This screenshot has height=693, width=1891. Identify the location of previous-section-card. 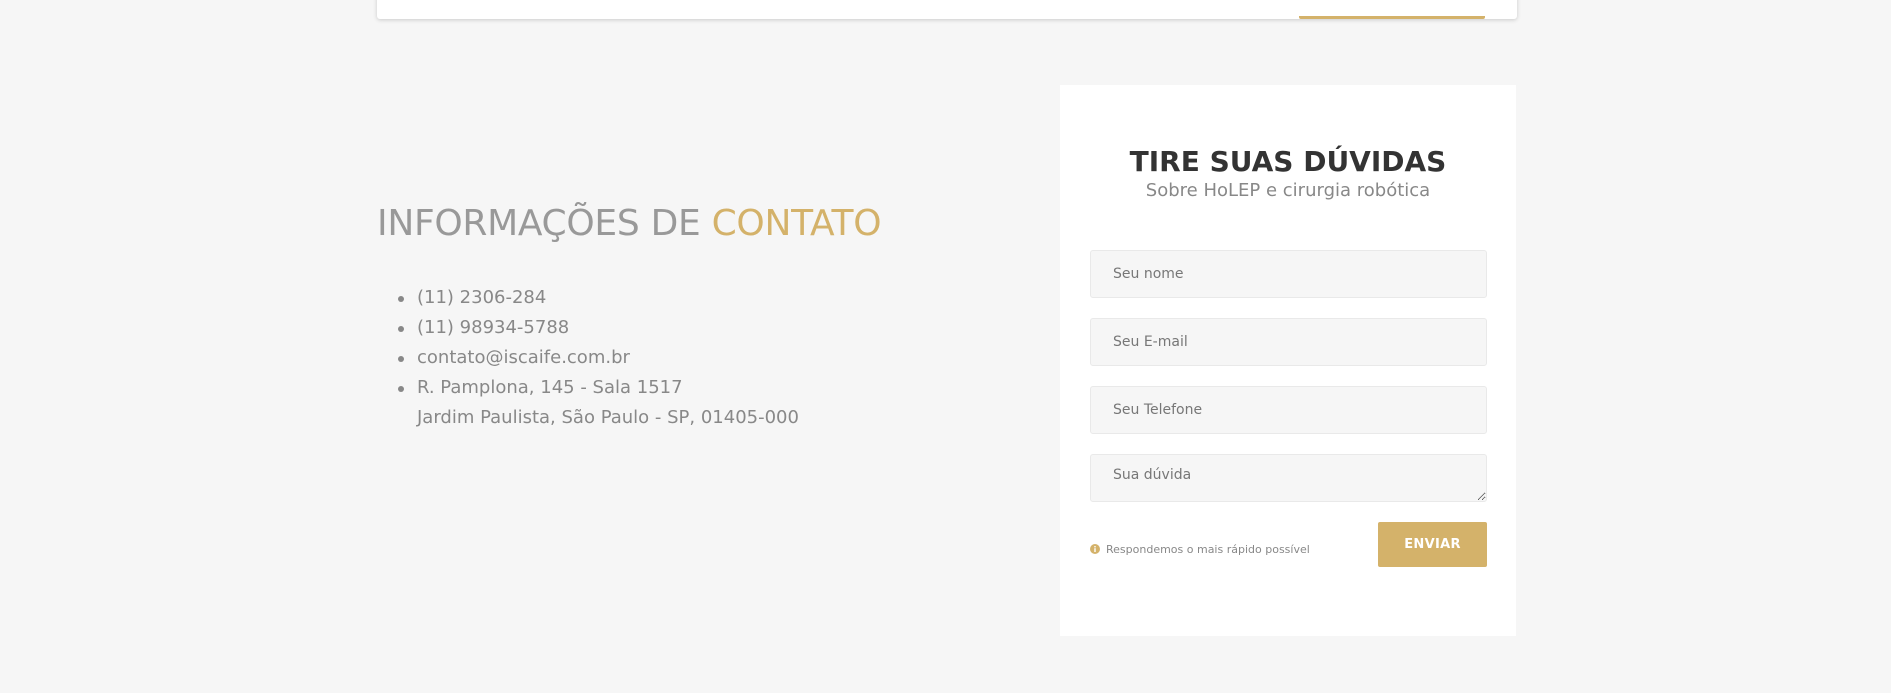
(947, 9).